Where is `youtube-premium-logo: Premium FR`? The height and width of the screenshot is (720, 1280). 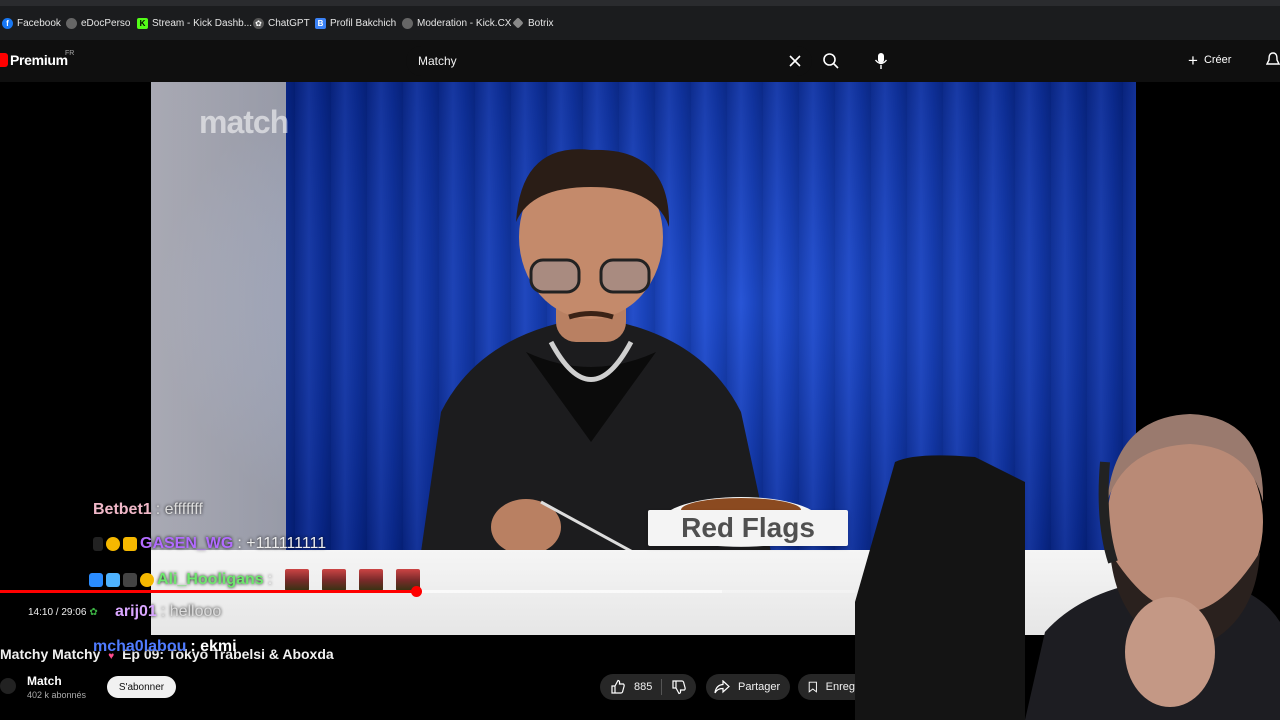
youtube-premium-logo: Premium FR is located at coordinates (37, 59).